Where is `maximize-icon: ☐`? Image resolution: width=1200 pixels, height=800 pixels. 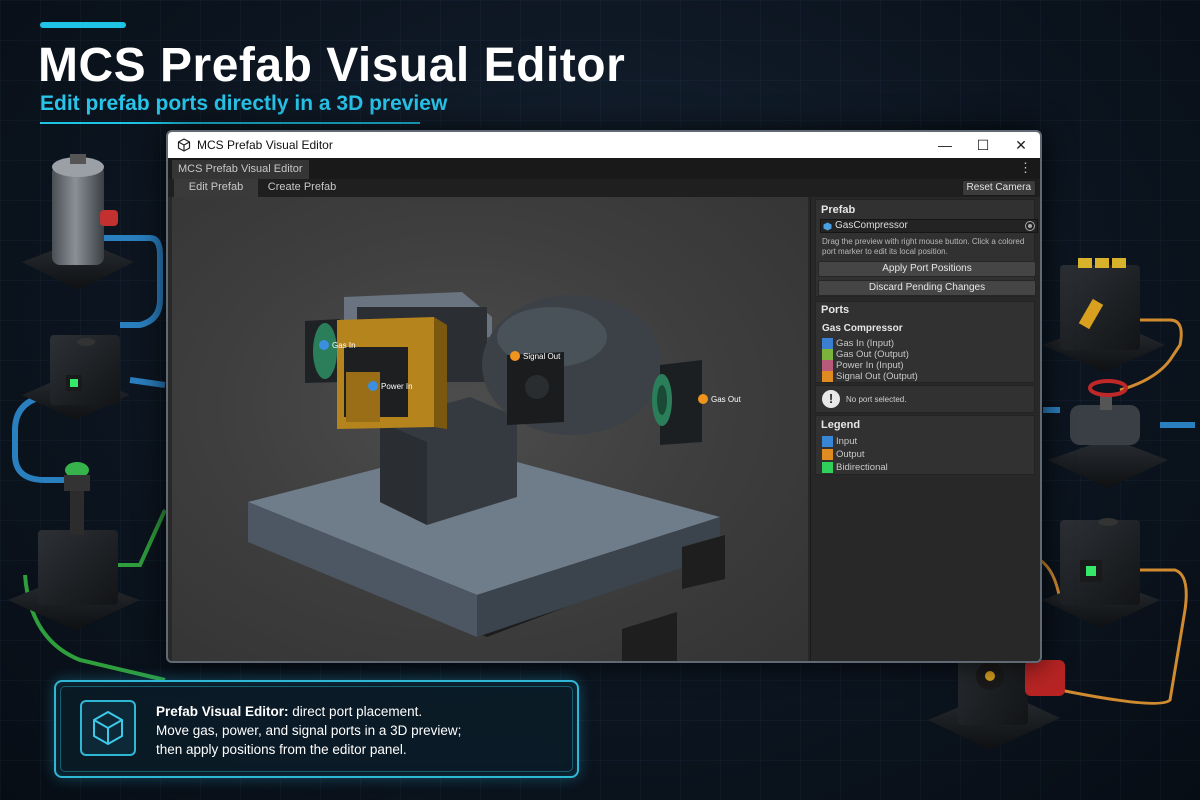 maximize-icon: ☐ is located at coordinates (983, 145).